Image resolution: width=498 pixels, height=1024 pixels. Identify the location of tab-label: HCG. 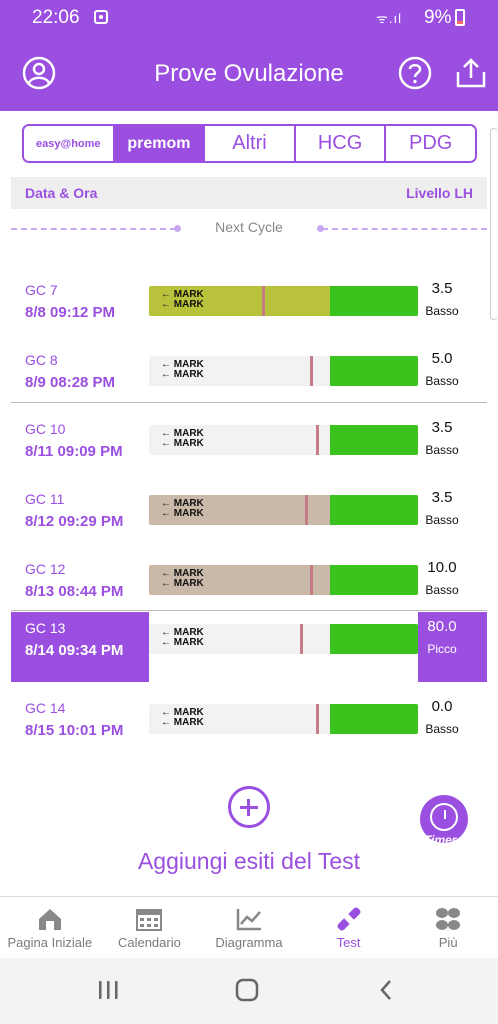
(340, 143).